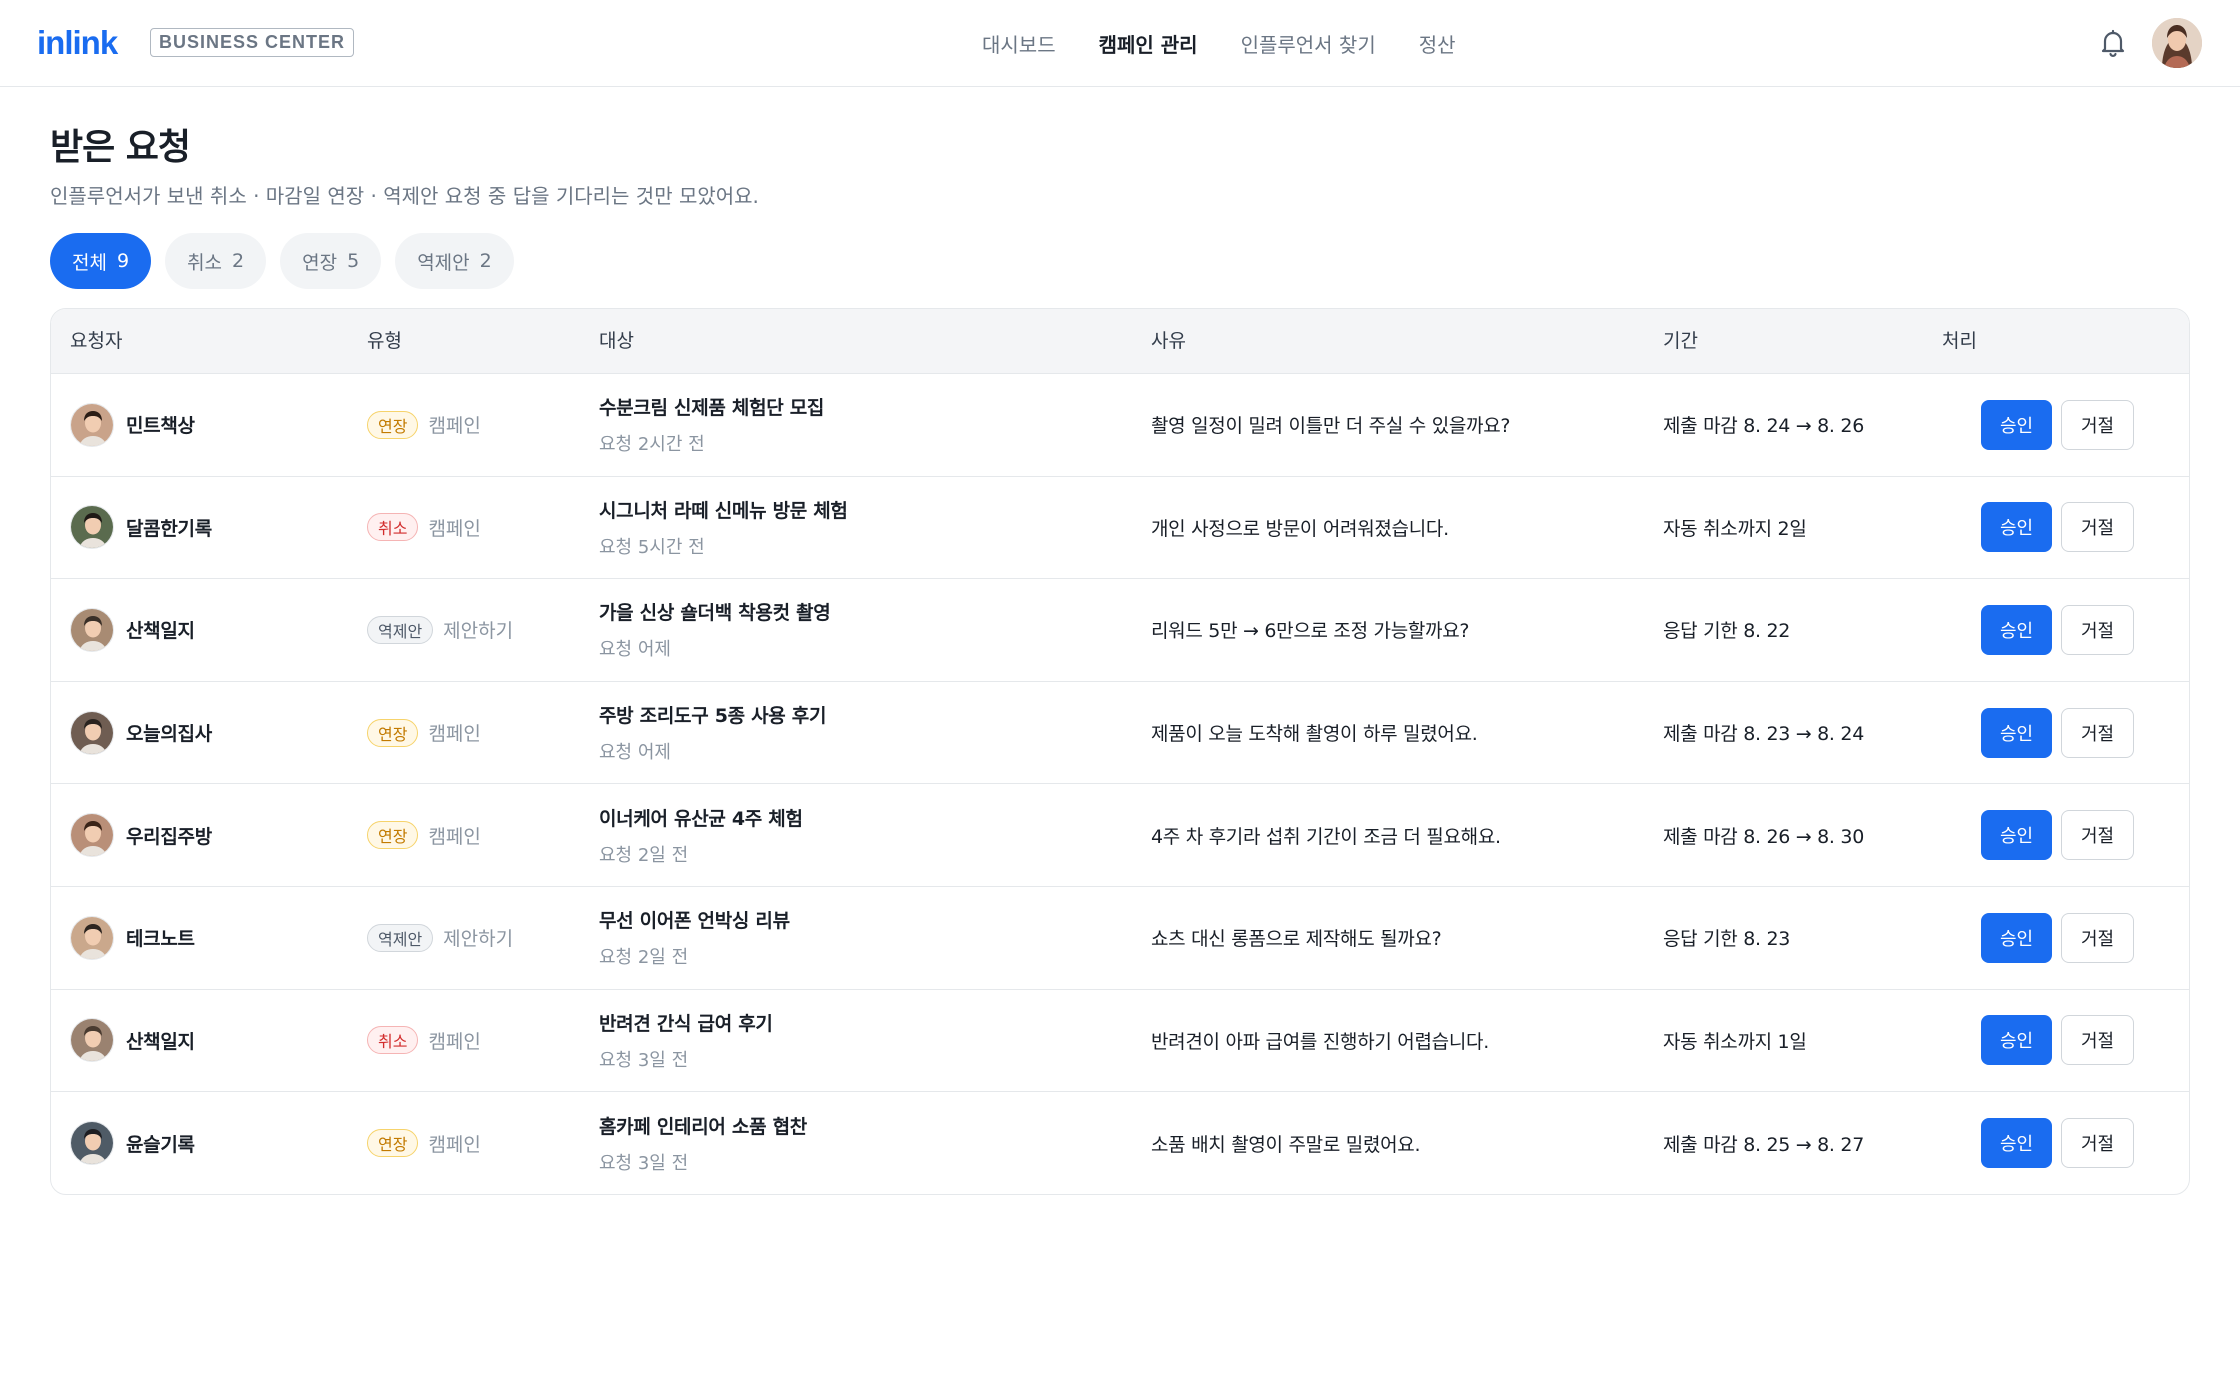  I want to click on filter-chip: 역제안 2, so click(454, 261).